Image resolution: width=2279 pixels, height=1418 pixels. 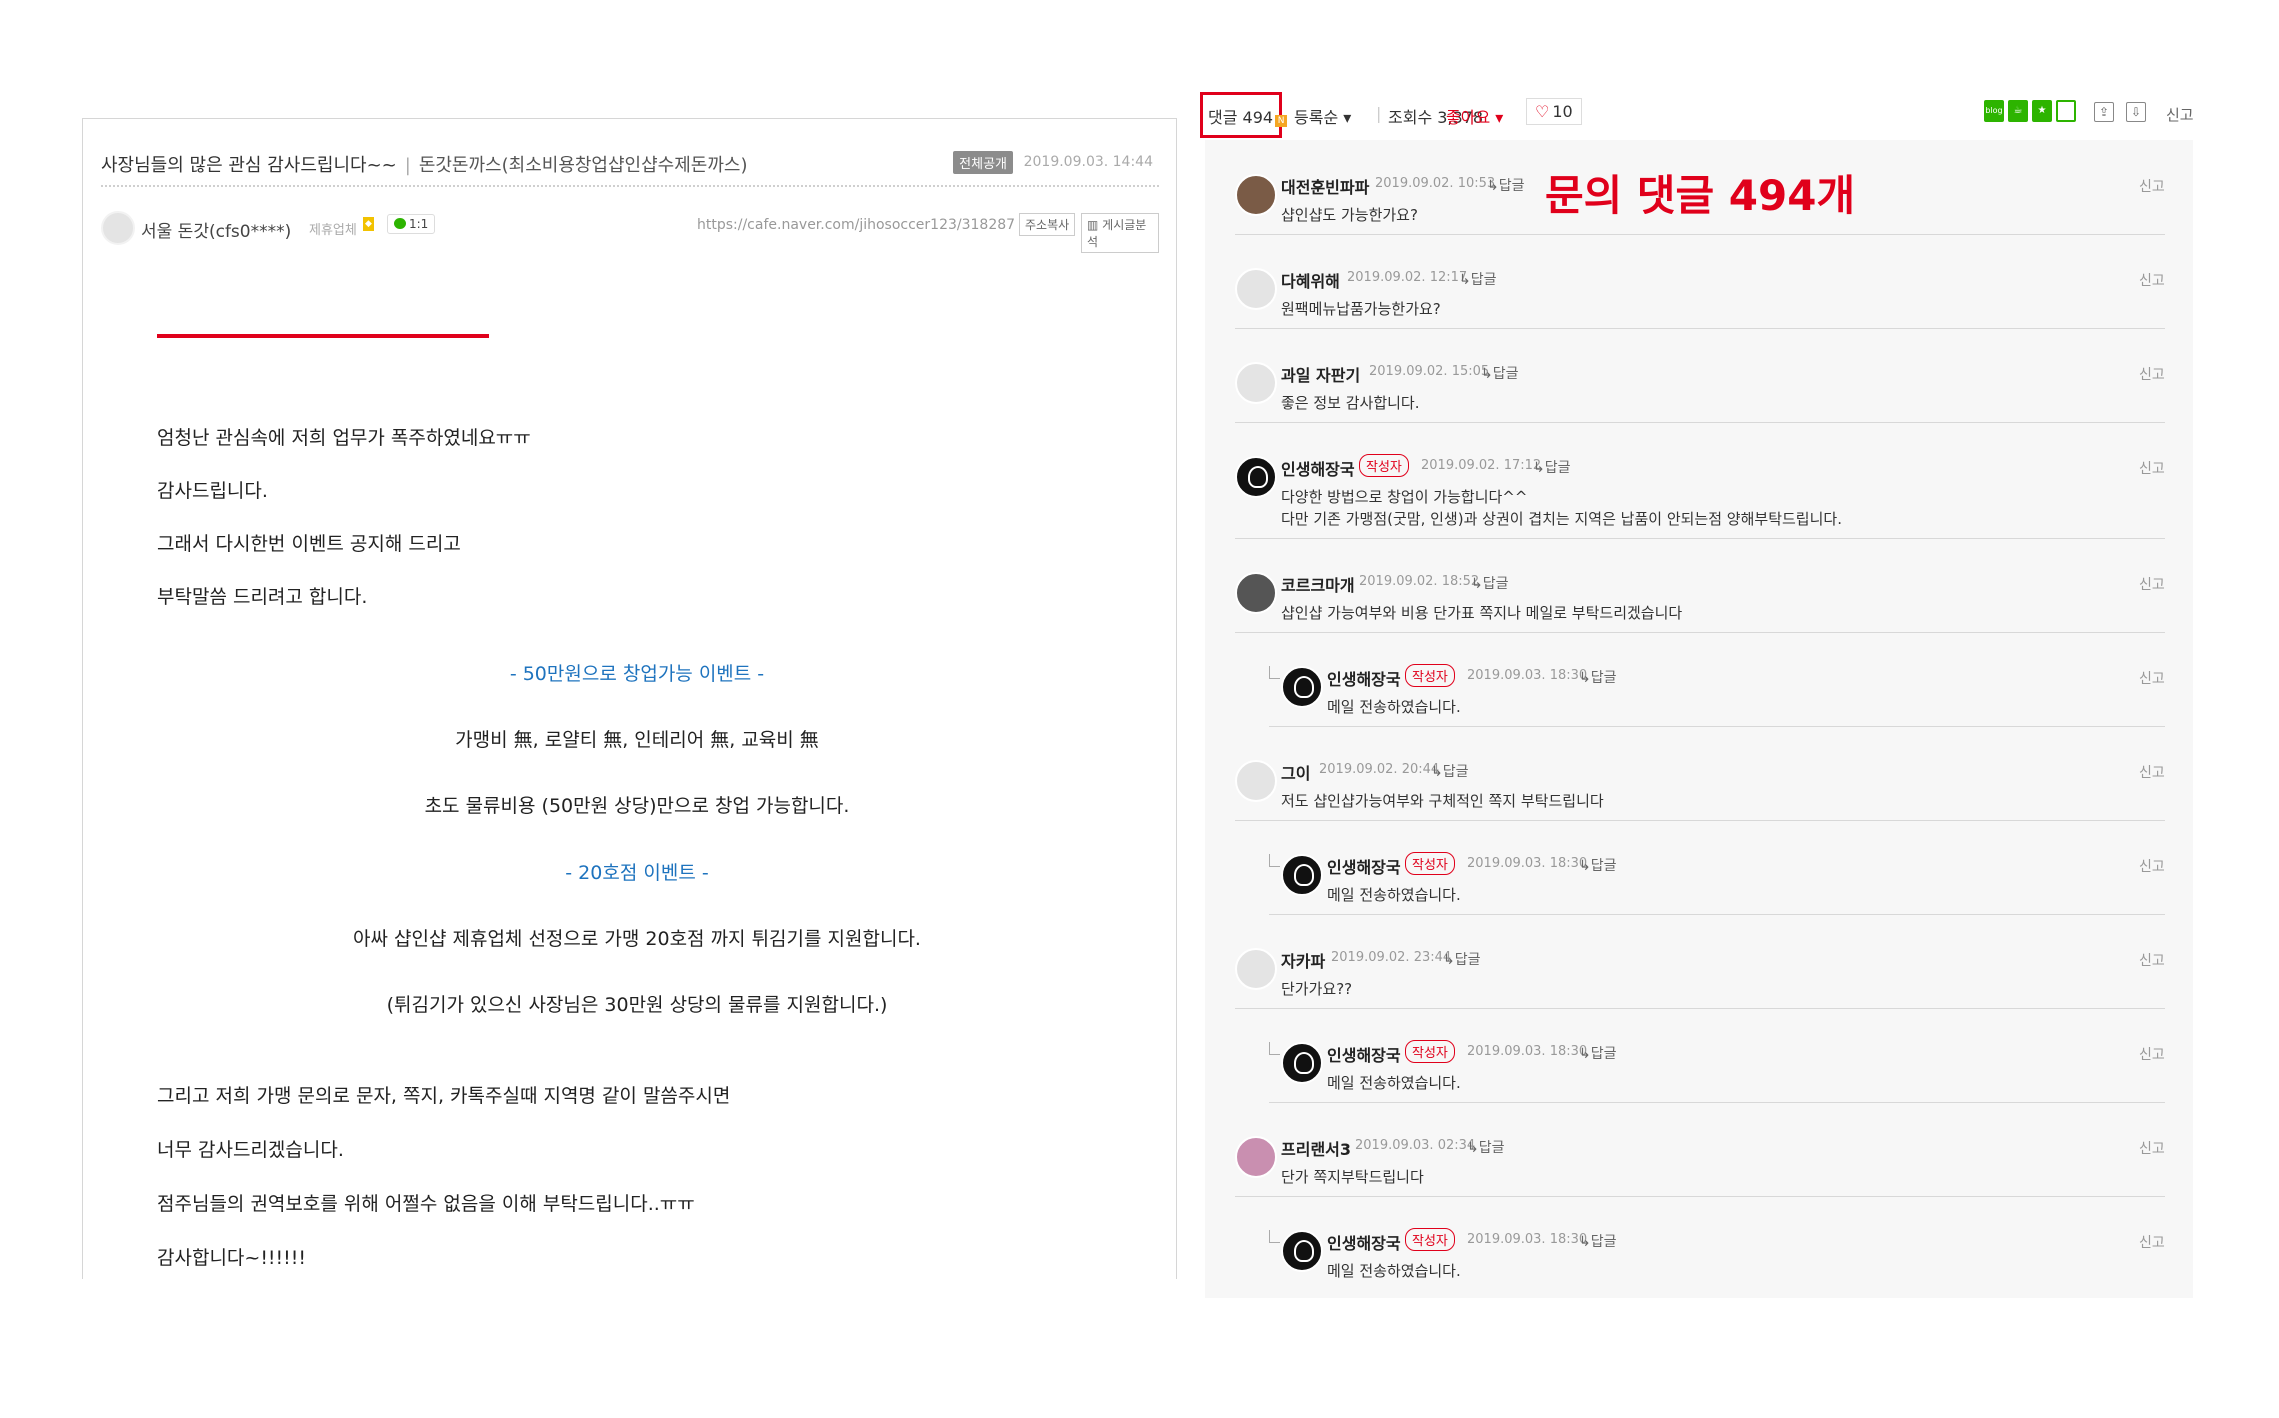 I want to click on comment-text: 좋은 정보 감사합니다., so click(x=1350, y=403).